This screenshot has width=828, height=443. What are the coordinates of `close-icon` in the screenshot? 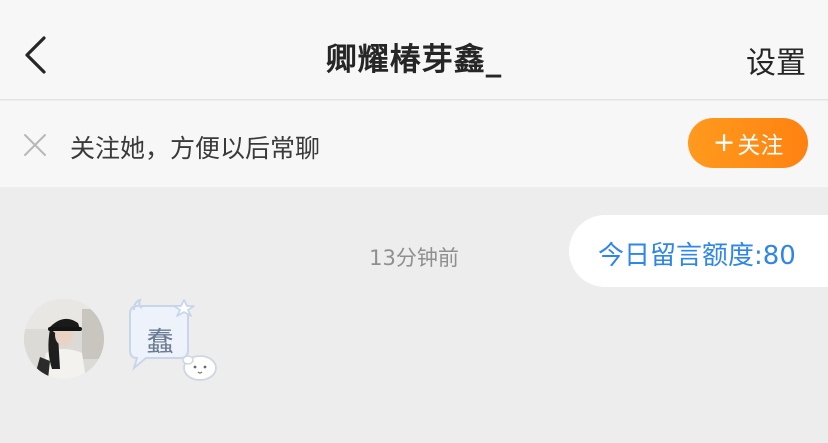 It's located at (35, 145).